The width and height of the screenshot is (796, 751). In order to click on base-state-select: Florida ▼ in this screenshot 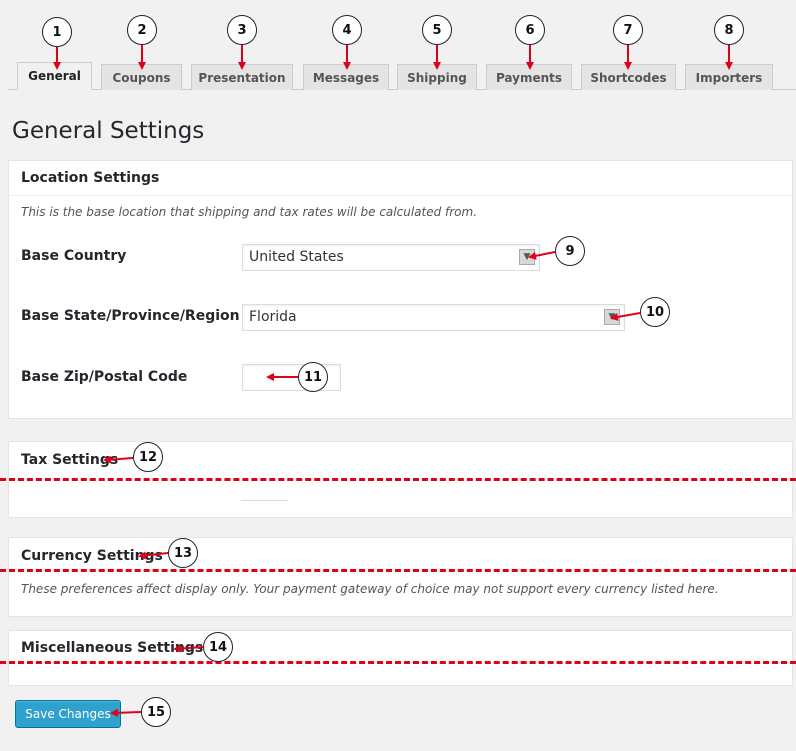, I will do `click(433, 317)`.